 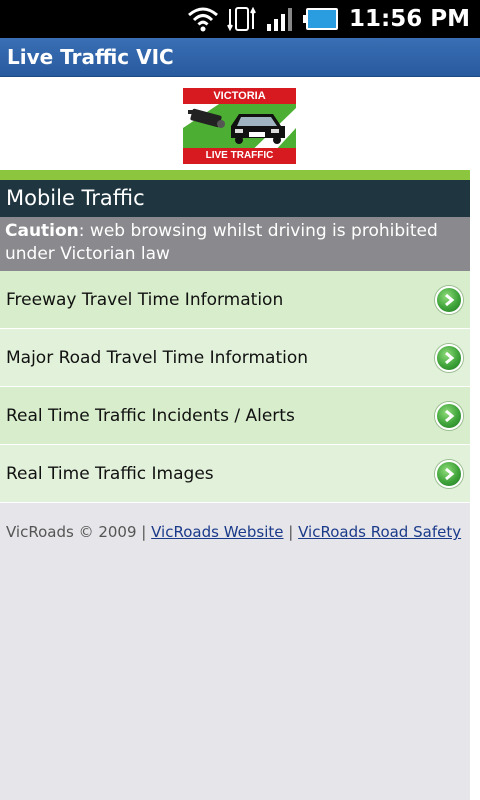 What do you see at coordinates (321, 19) in the screenshot?
I see `battery-icon` at bounding box center [321, 19].